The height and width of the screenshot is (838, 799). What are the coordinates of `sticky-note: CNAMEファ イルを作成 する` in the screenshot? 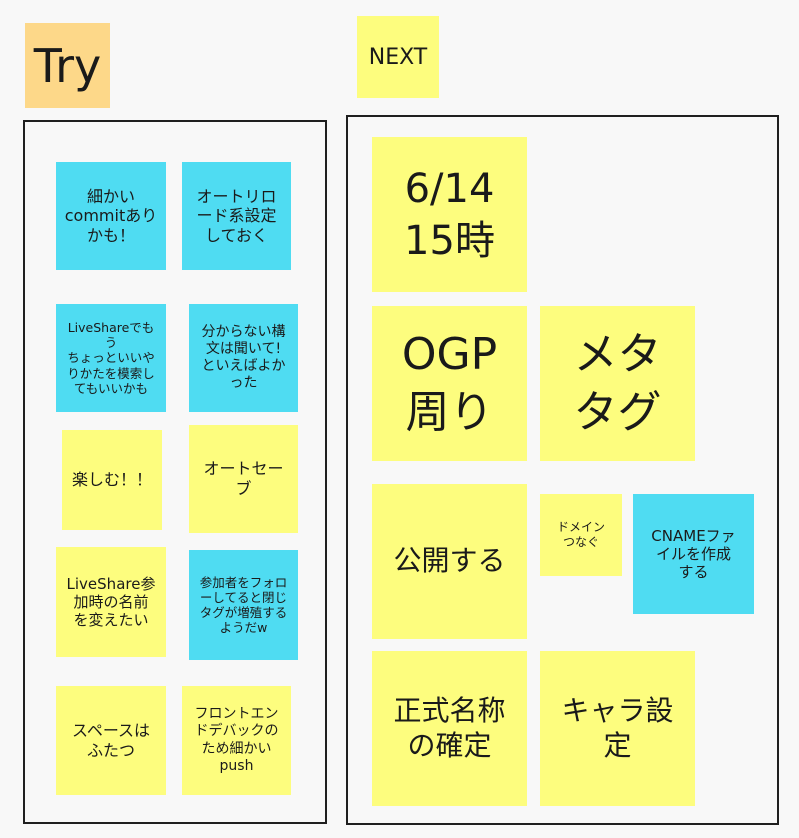 It's located at (693, 554).